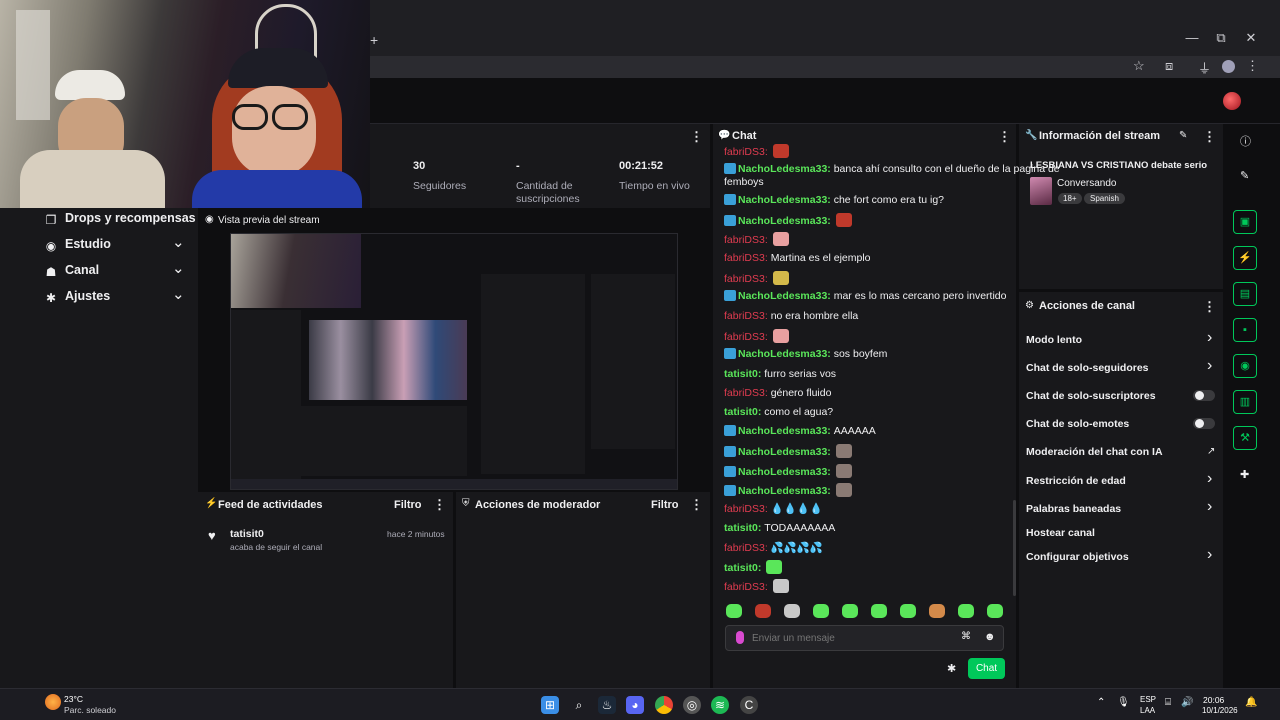 The height and width of the screenshot is (720, 1280). I want to click on rail-button-wrench-icon: ⚒, so click(1245, 438).